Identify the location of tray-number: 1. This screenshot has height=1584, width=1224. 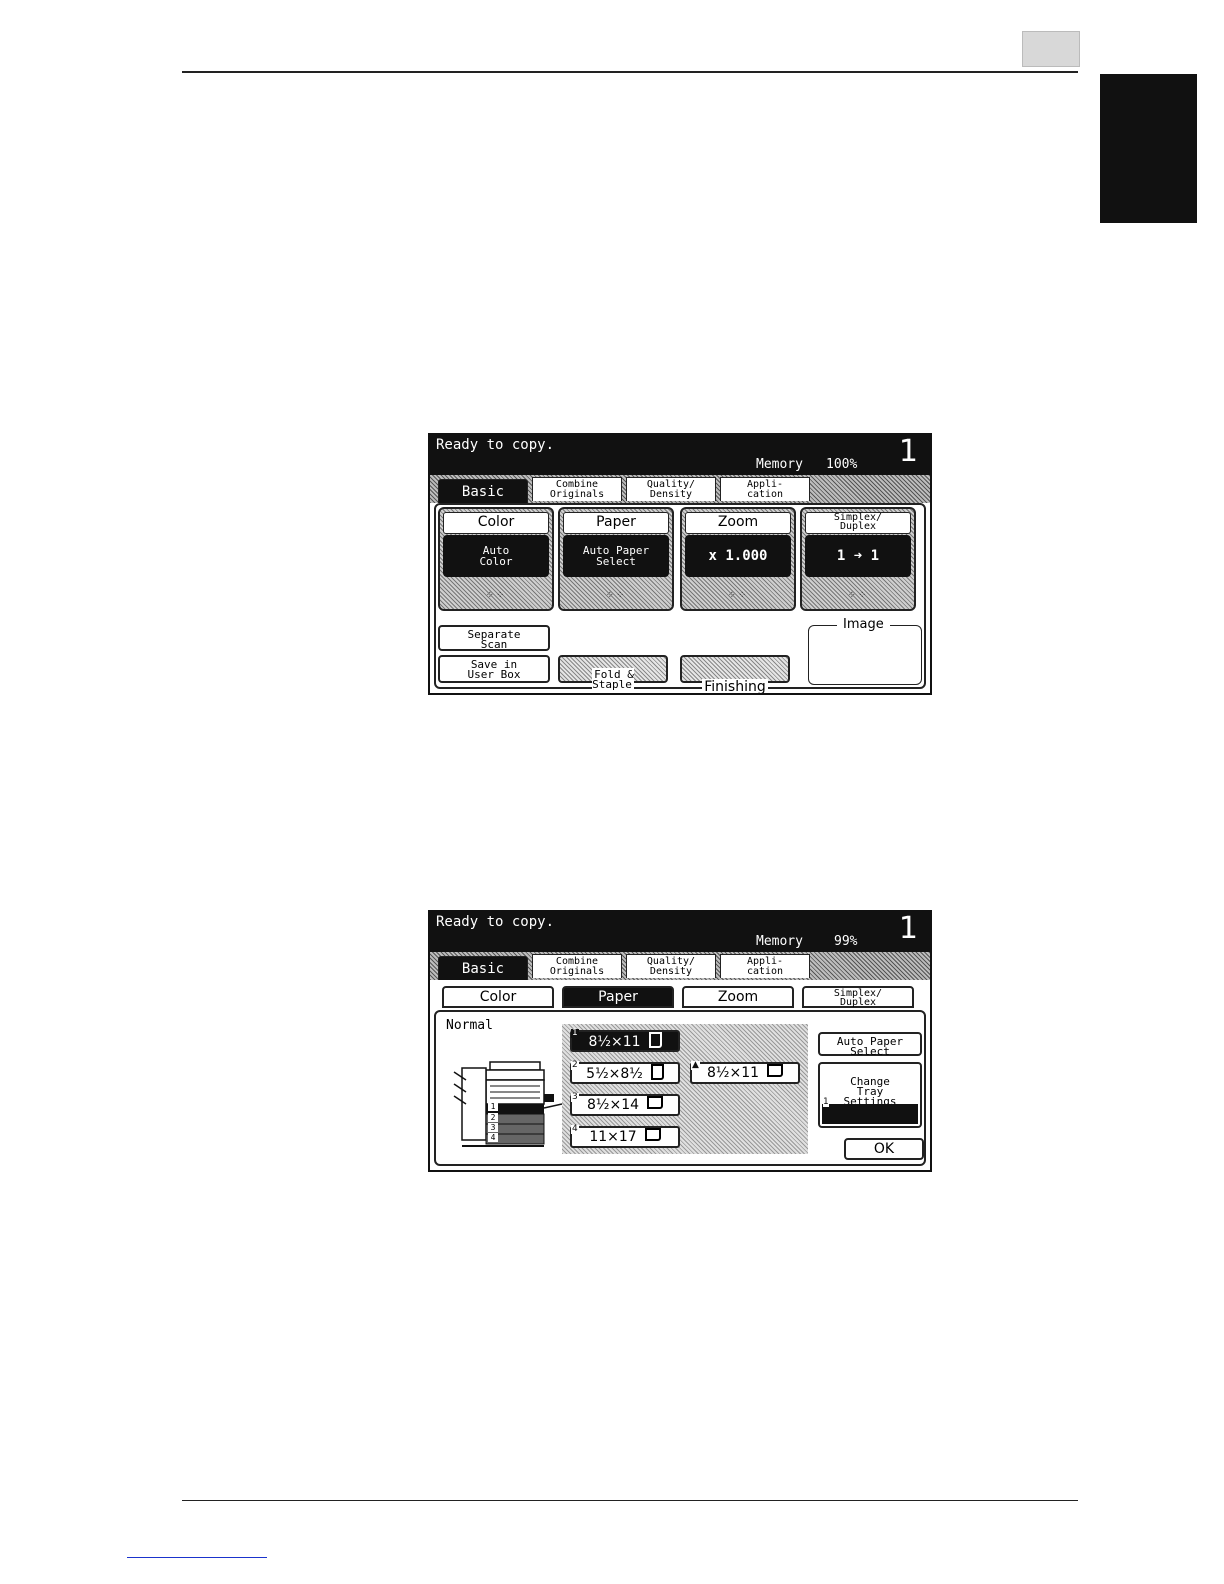
(575, 1033).